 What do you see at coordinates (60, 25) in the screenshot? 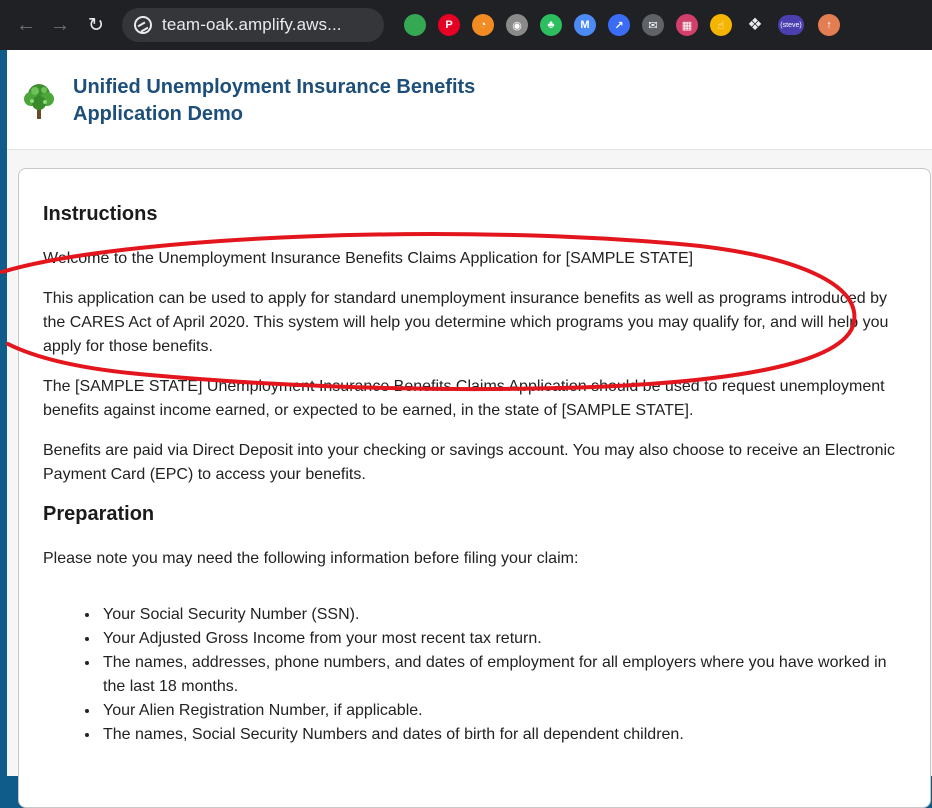
I see `forward-arrow-icon: →` at bounding box center [60, 25].